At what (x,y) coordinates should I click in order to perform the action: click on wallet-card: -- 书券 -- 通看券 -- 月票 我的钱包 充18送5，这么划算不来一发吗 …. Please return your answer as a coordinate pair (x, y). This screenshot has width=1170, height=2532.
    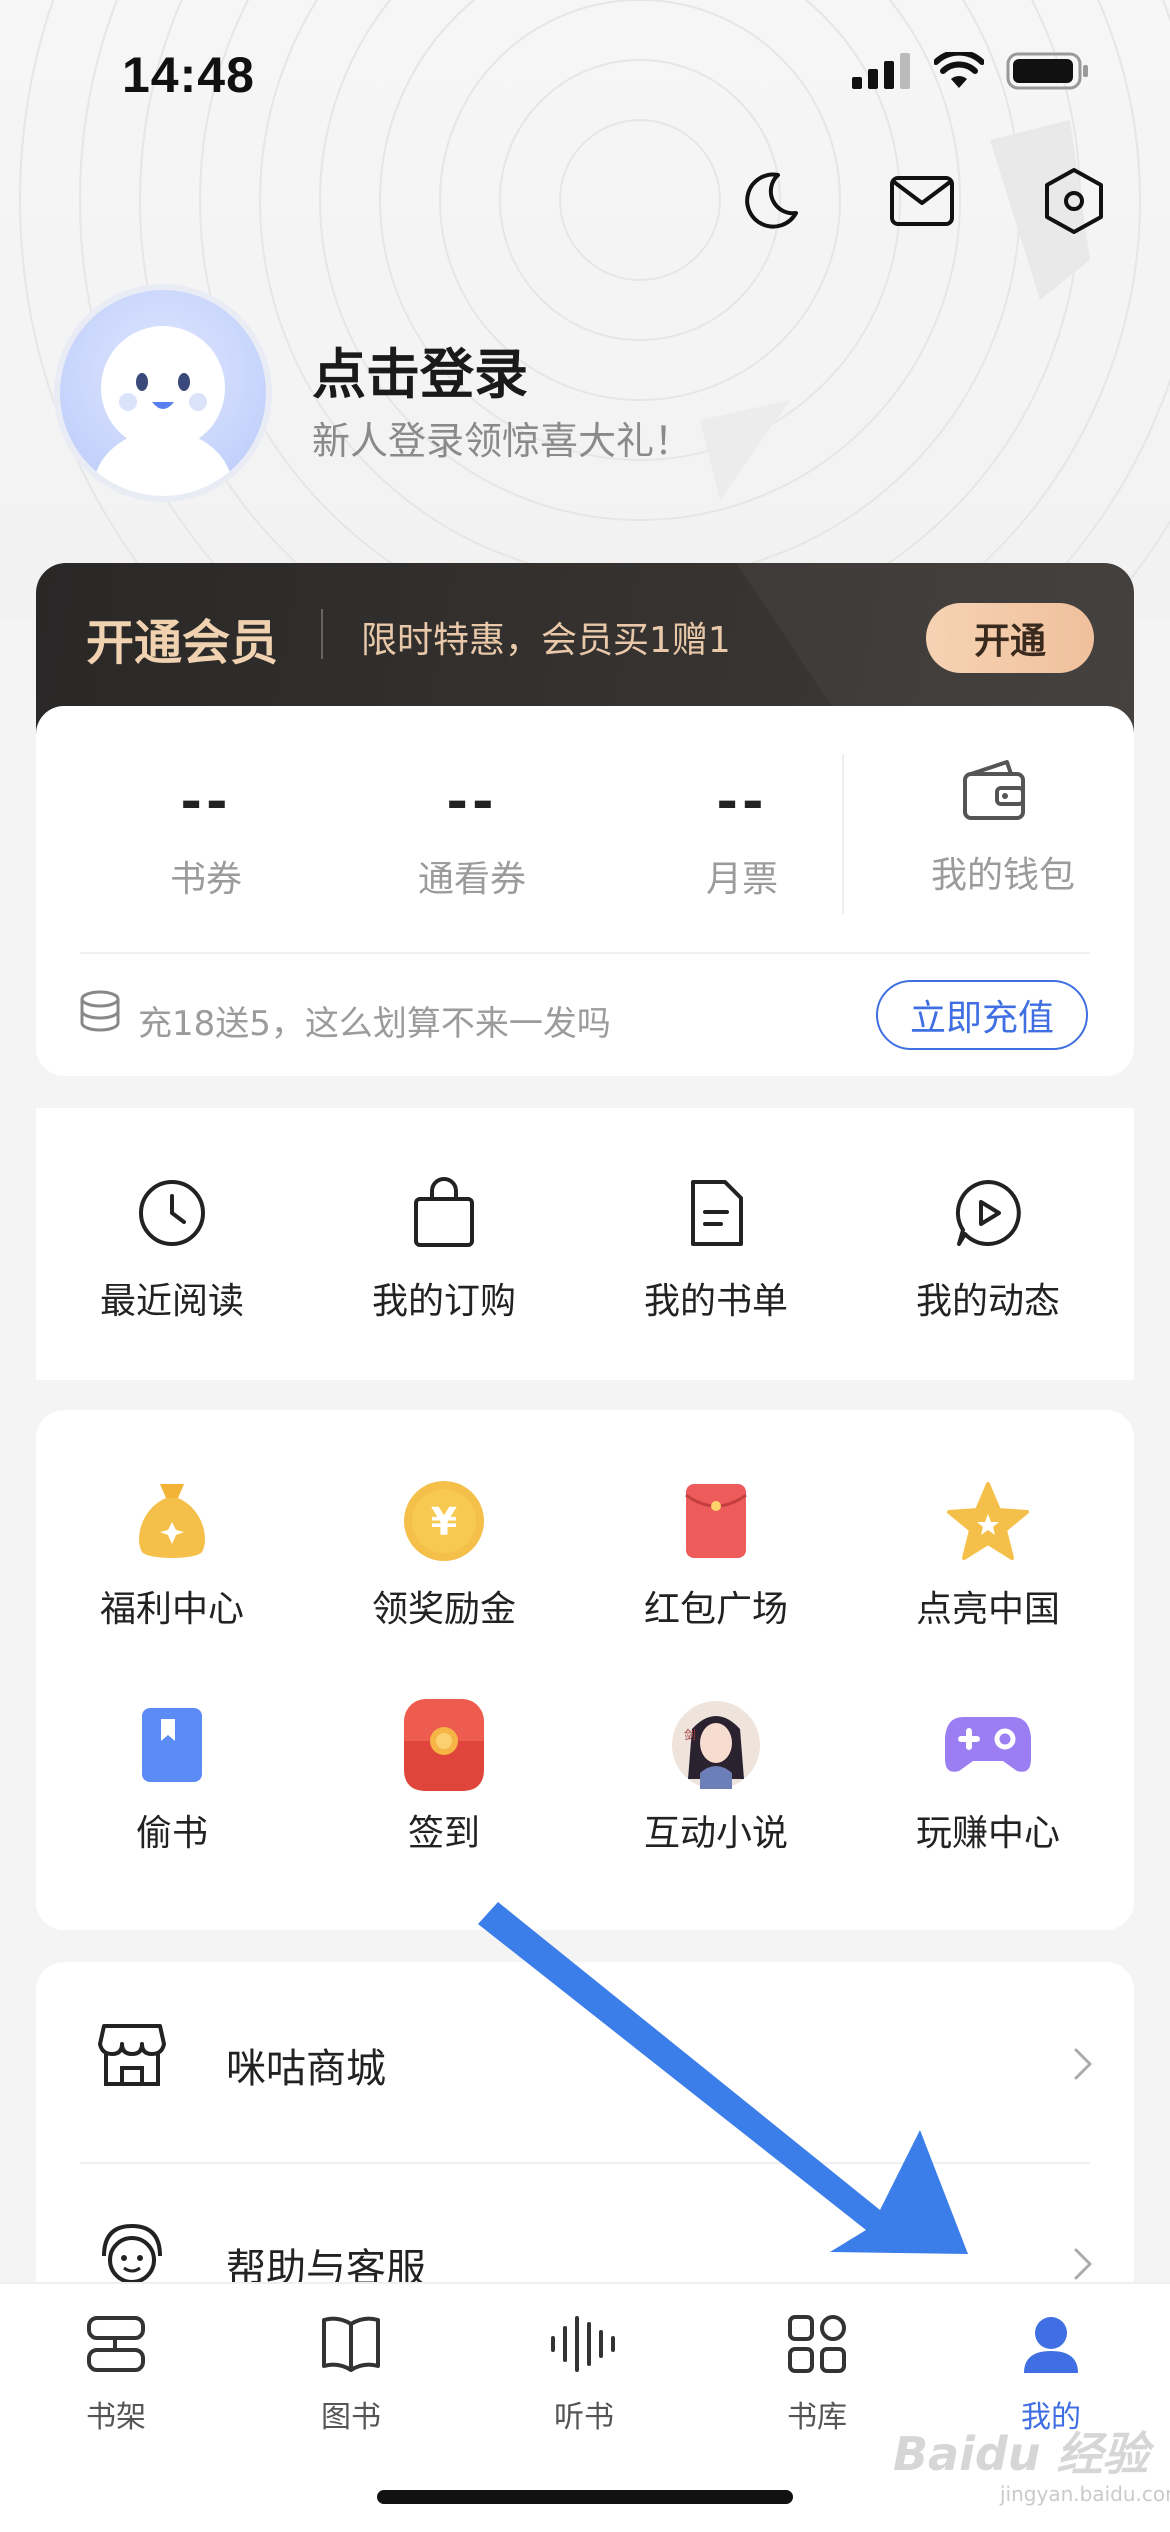
    Looking at the image, I should click on (585, 891).